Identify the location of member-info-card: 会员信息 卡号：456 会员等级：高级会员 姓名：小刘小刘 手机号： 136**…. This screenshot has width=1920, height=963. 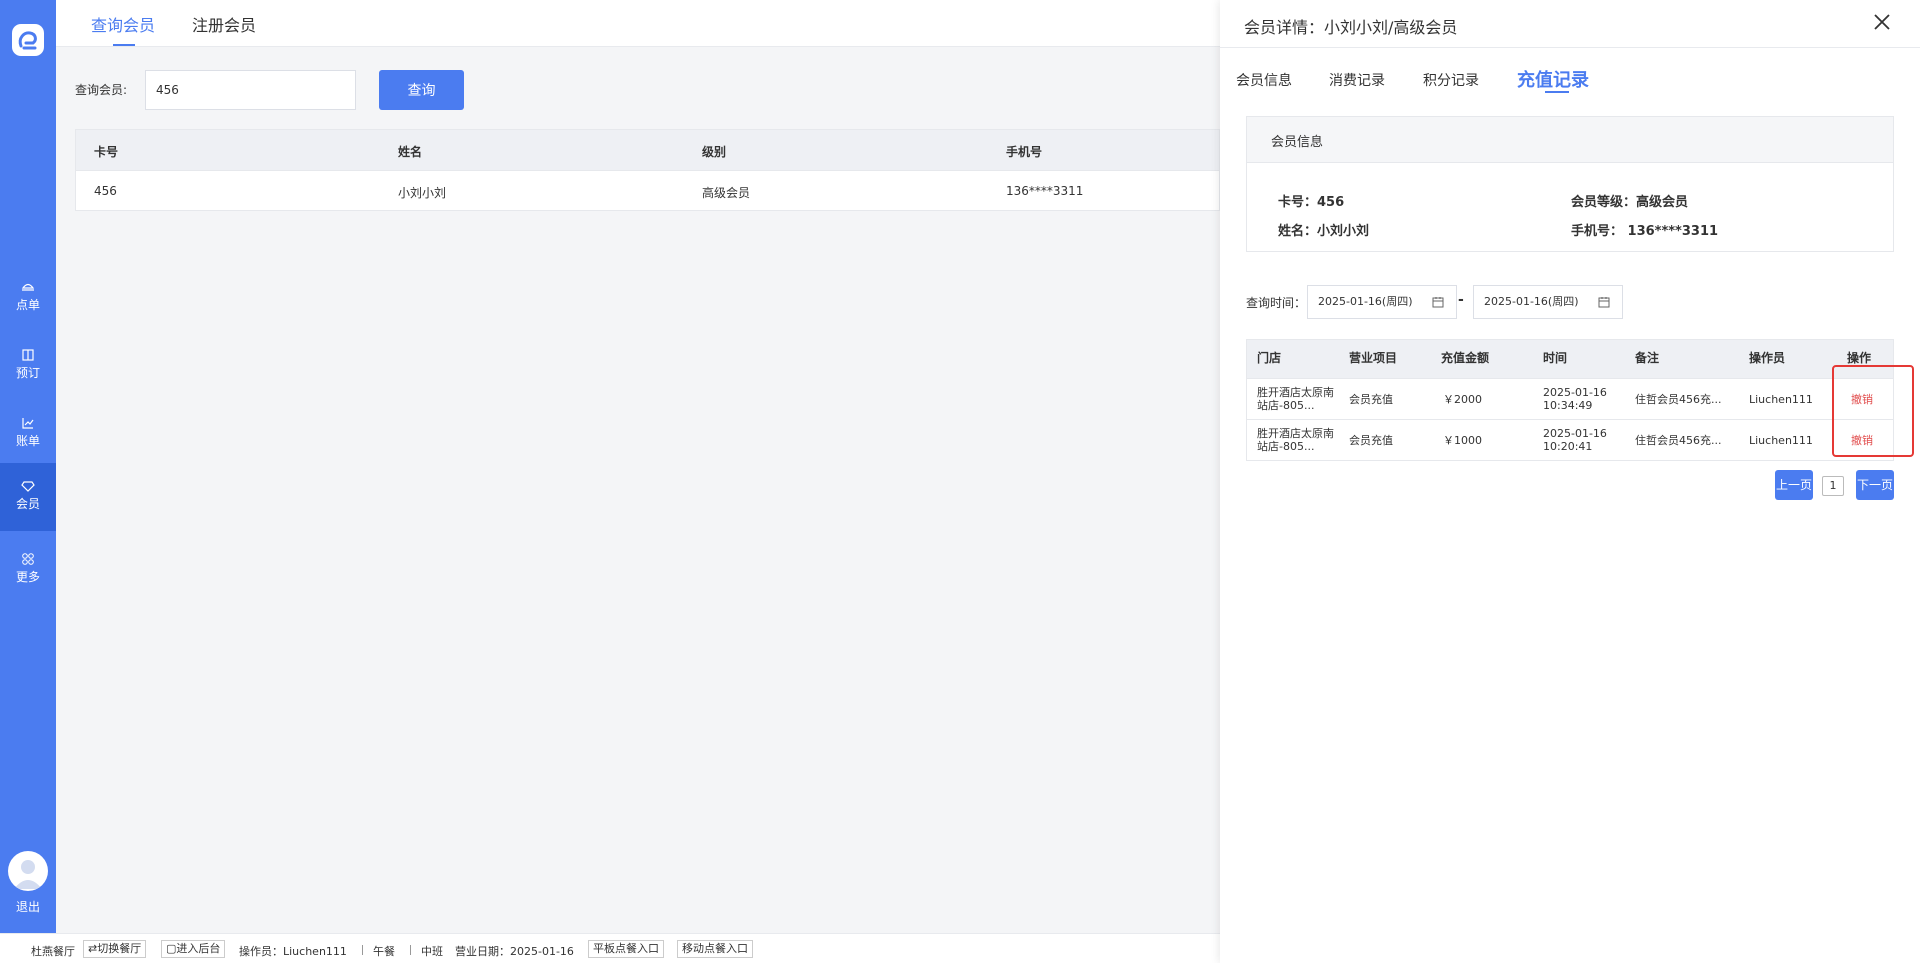
(1570, 184).